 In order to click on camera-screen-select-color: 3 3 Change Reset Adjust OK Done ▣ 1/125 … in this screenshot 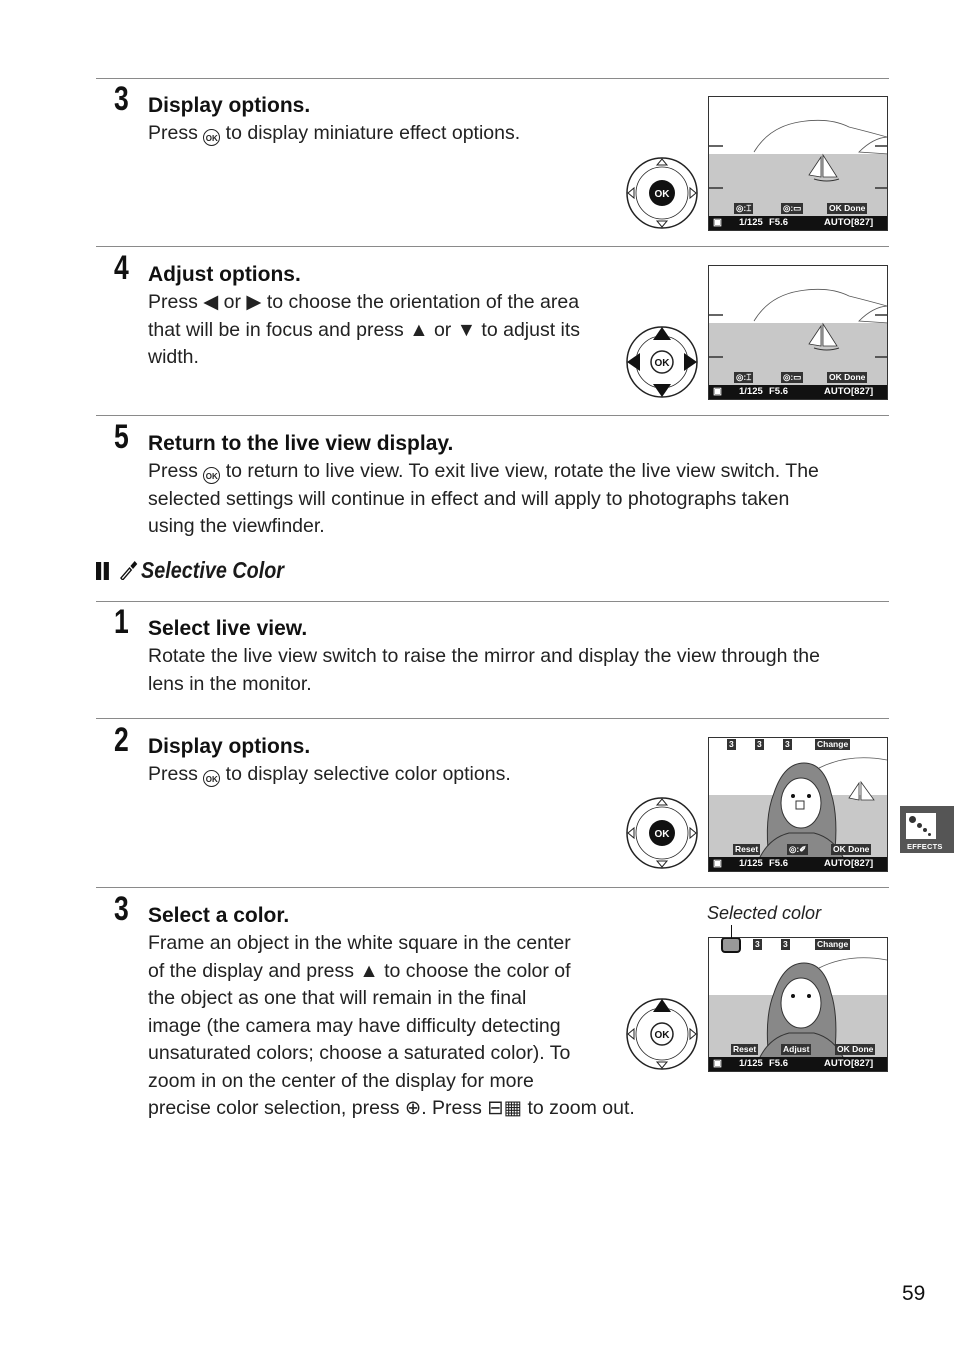, I will do `click(798, 1004)`.